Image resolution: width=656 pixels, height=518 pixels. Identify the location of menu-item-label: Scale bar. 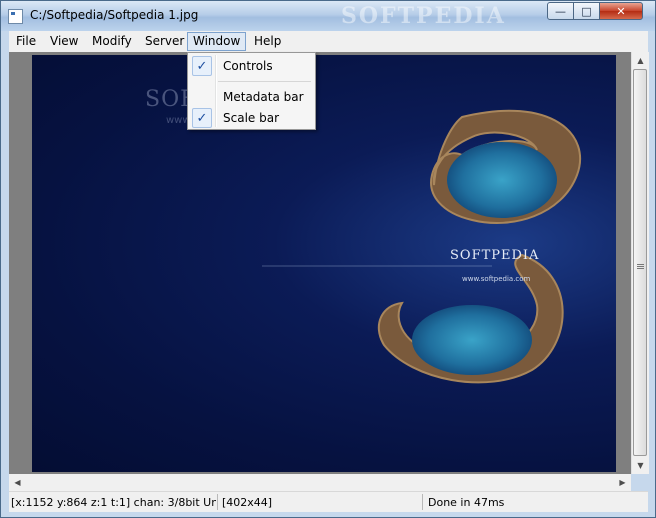
(251, 118).